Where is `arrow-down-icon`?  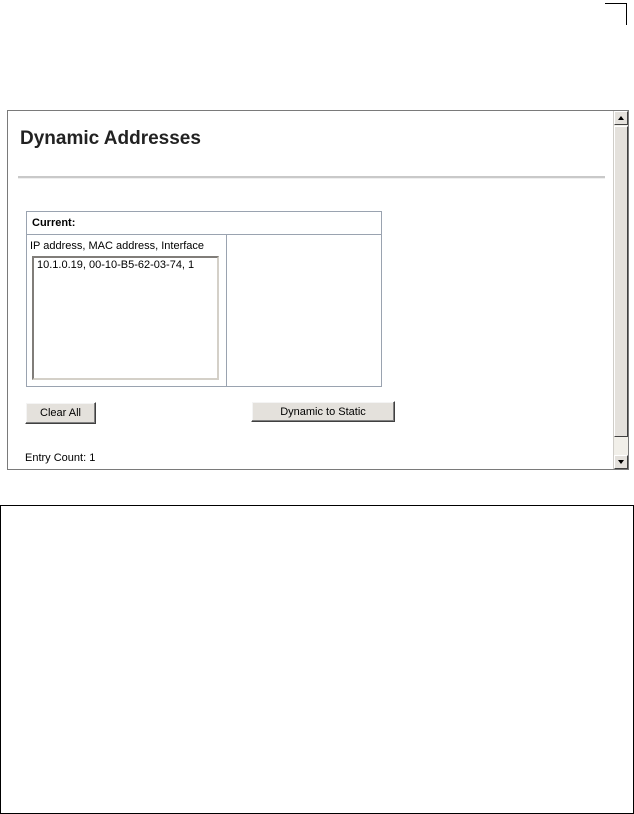 arrow-down-icon is located at coordinates (621, 462).